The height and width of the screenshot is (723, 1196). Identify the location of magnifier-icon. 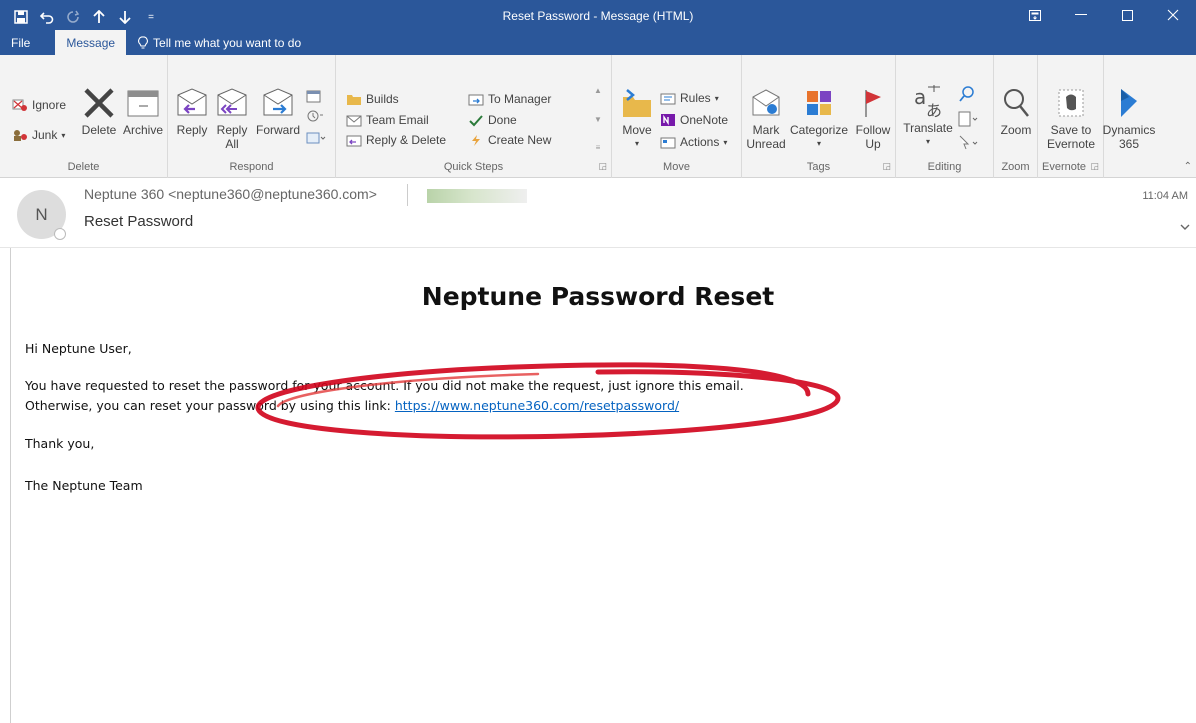
(1016, 103).